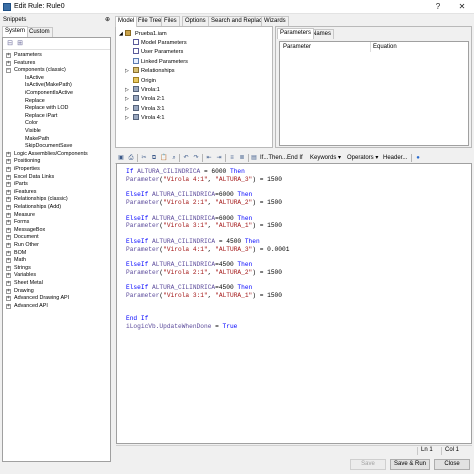 Image resolution: width=474 pixels, height=474 pixels. What do you see at coordinates (55, 123) in the screenshot?
I see `snippet-tree-item: Color` at bounding box center [55, 123].